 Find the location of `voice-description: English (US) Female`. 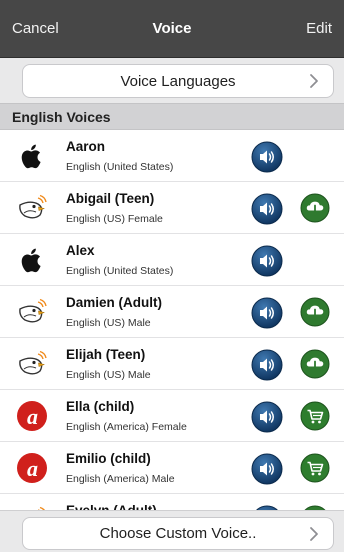

voice-description: English (US) Female is located at coordinates (114, 219).